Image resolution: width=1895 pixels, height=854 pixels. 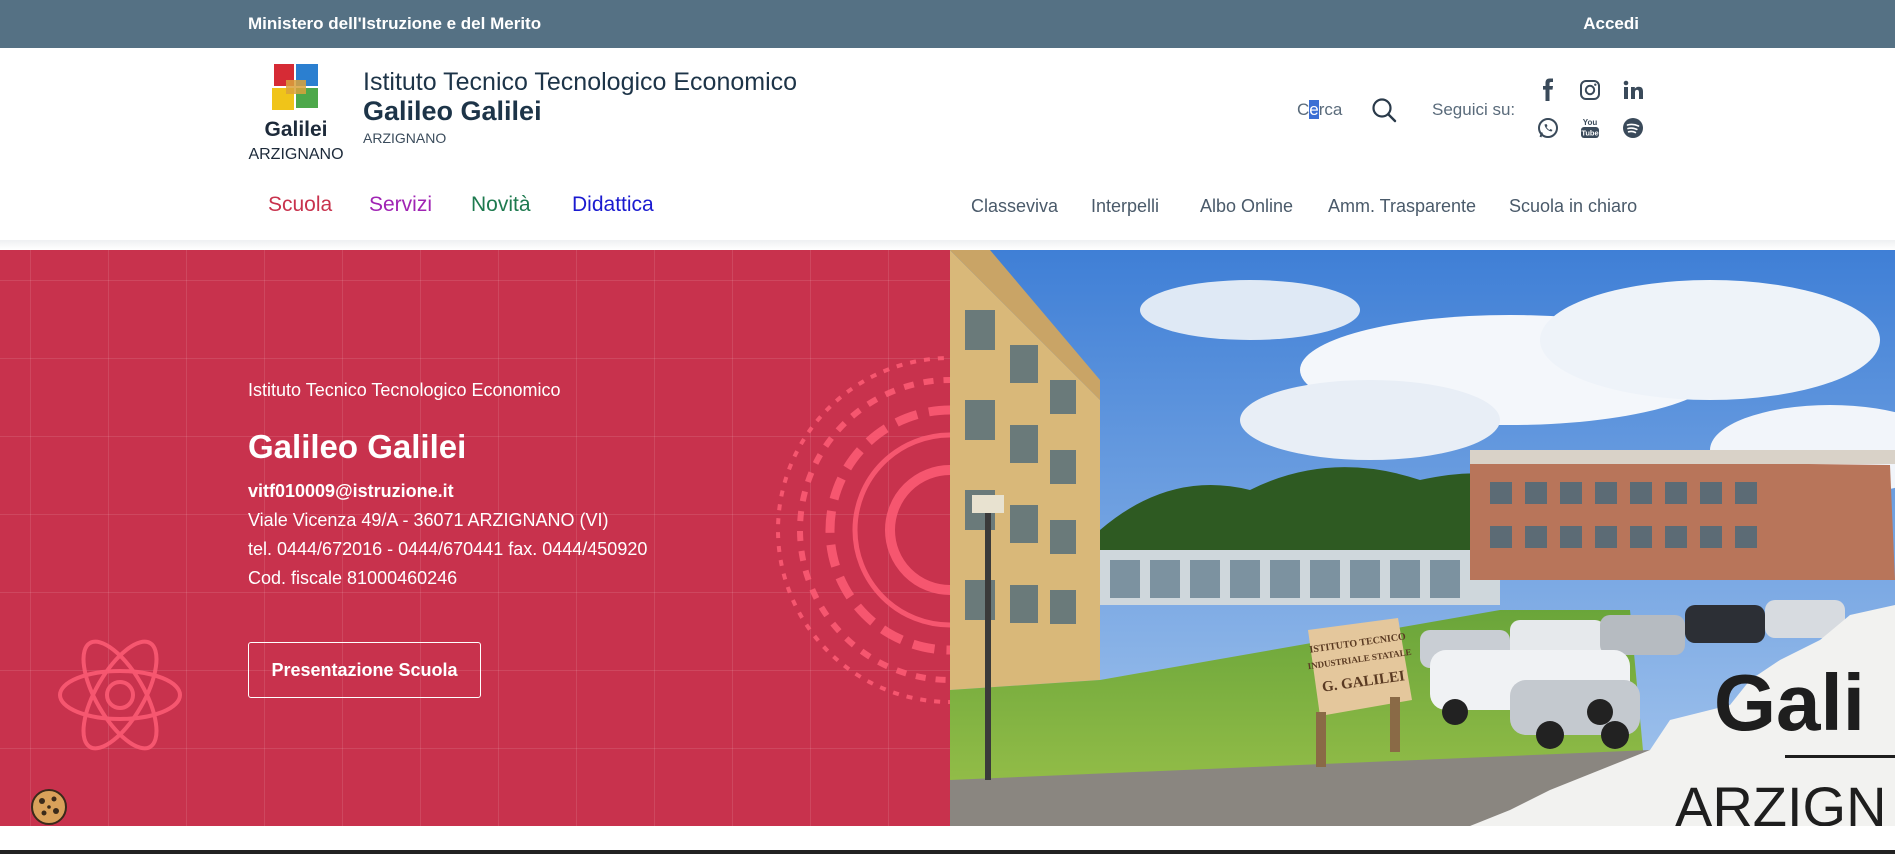 What do you see at coordinates (1590, 122) in the screenshot?
I see `svg-text: You` at bounding box center [1590, 122].